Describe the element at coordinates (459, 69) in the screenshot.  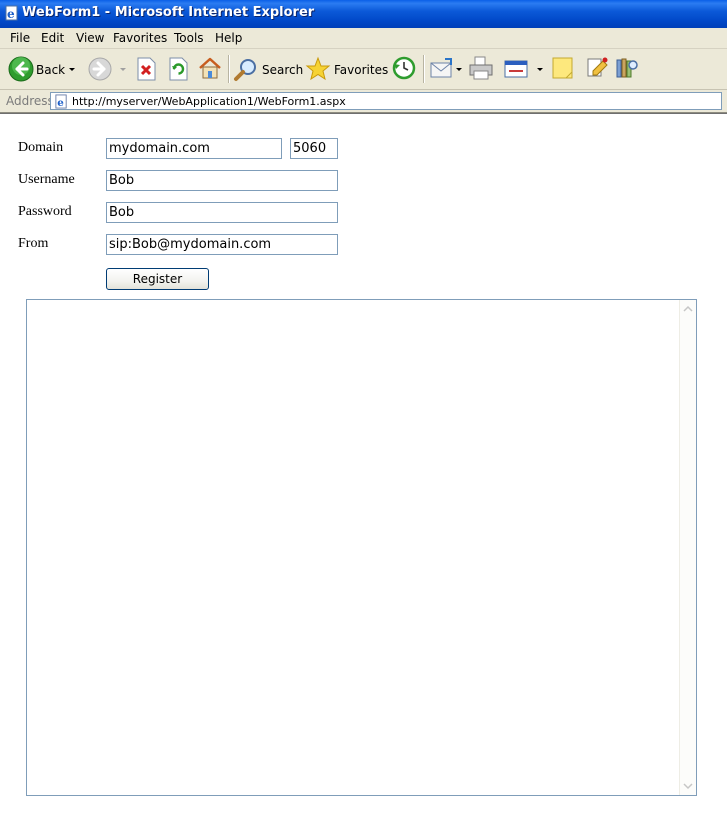
I see `mail-dropdown-arrow` at that location.